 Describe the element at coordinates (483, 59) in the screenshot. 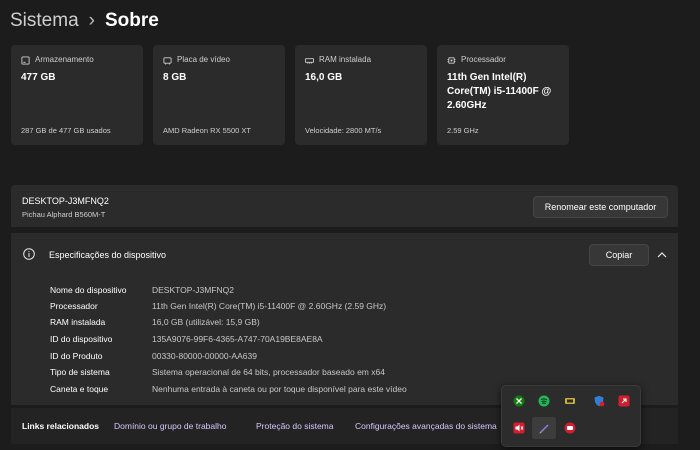

I see `card-label: Processador` at that location.